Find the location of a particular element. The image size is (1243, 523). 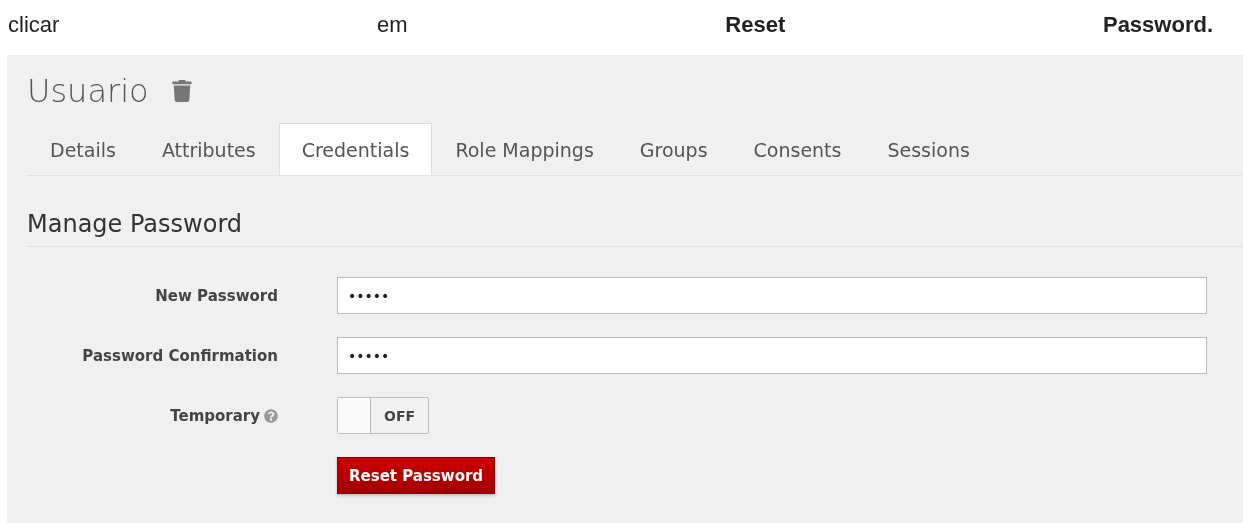

tab: Role Mappings is located at coordinates (524, 149).